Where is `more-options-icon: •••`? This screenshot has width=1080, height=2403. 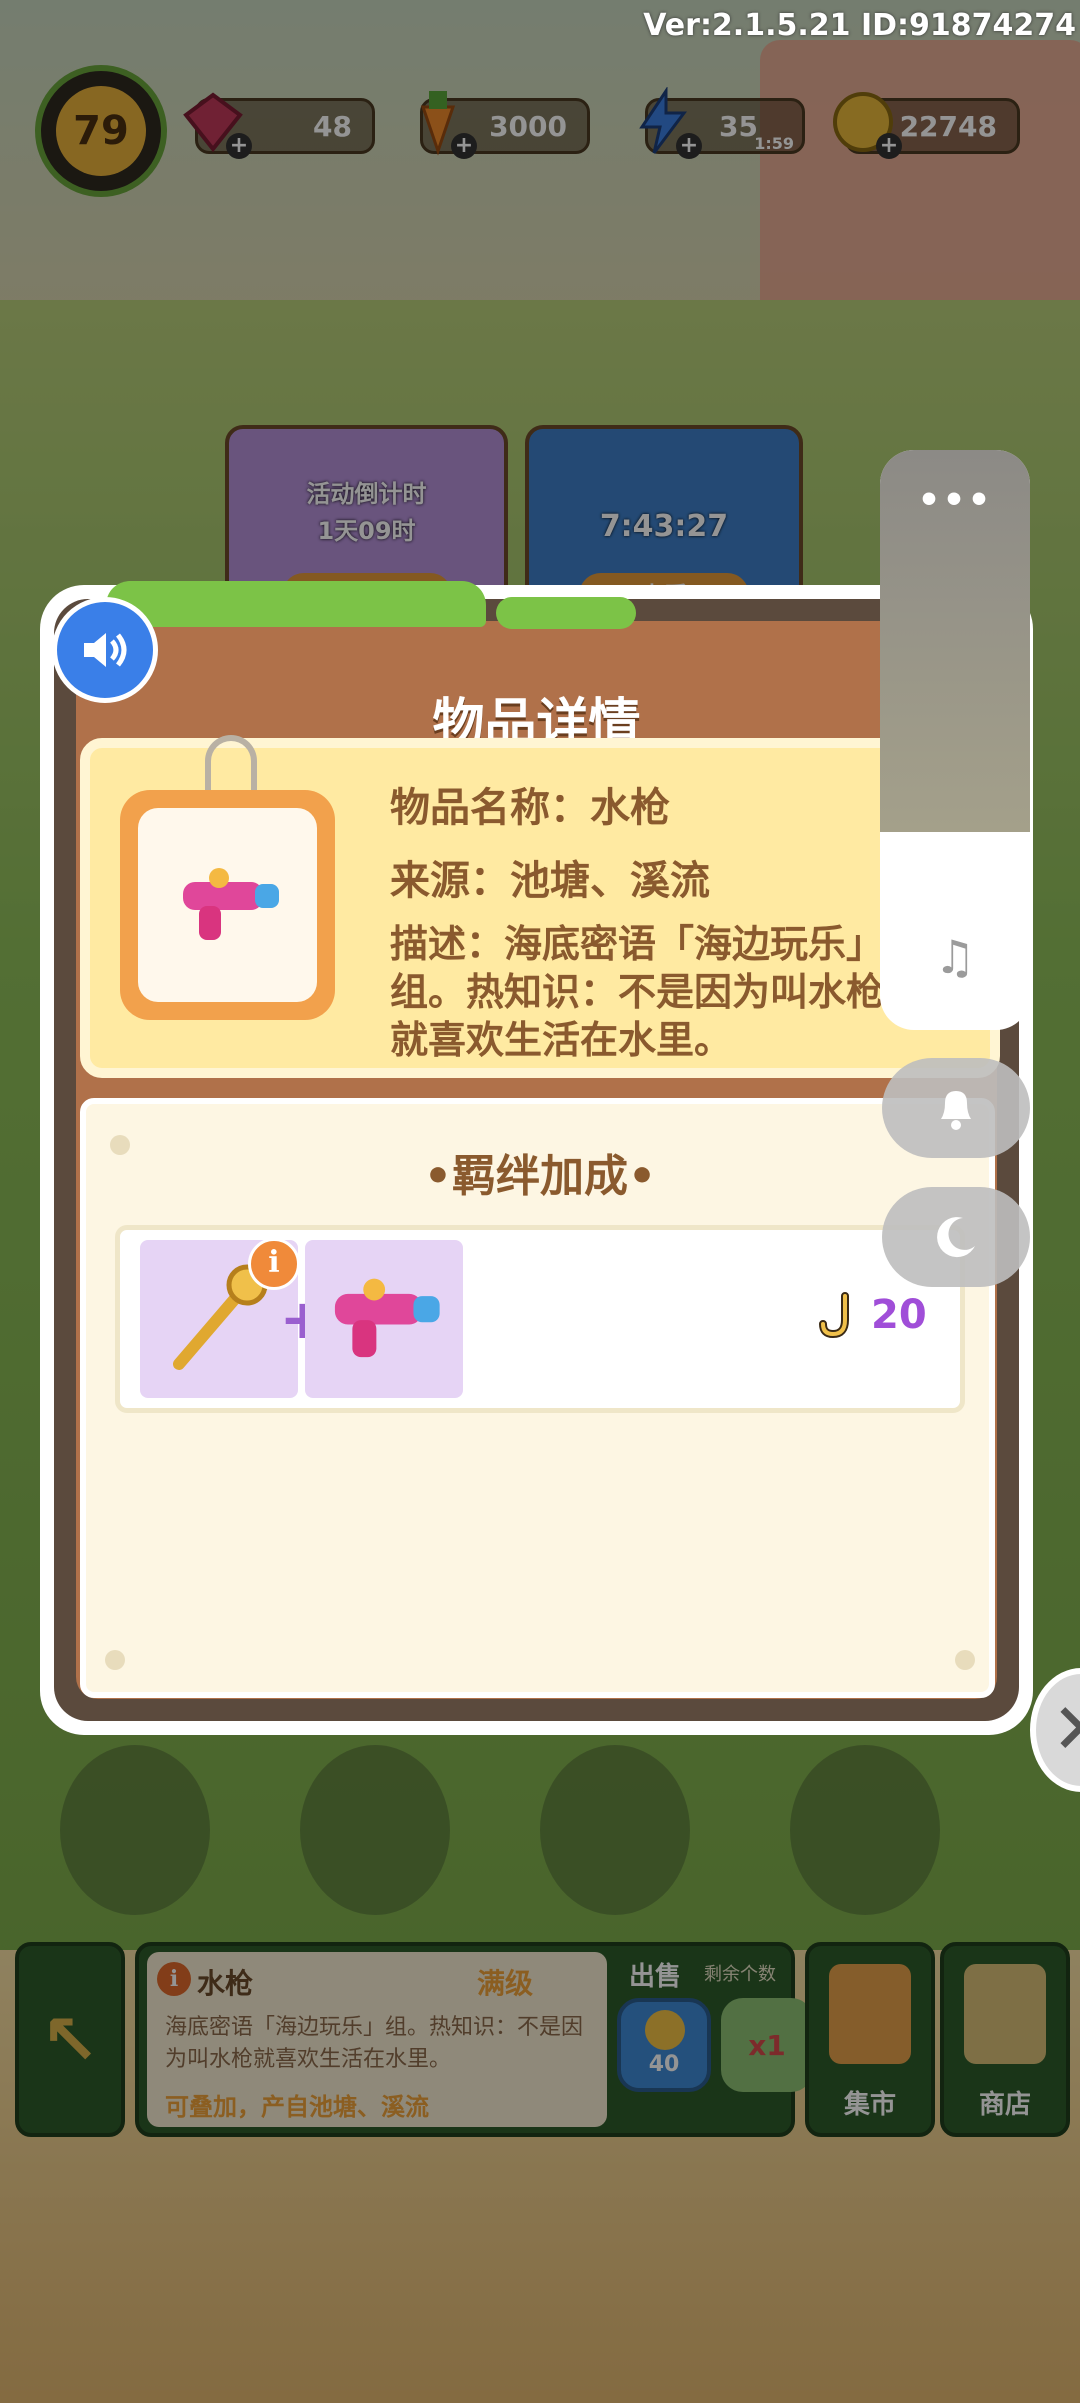
more-options-icon: ••• is located at coordinates (955, 500).